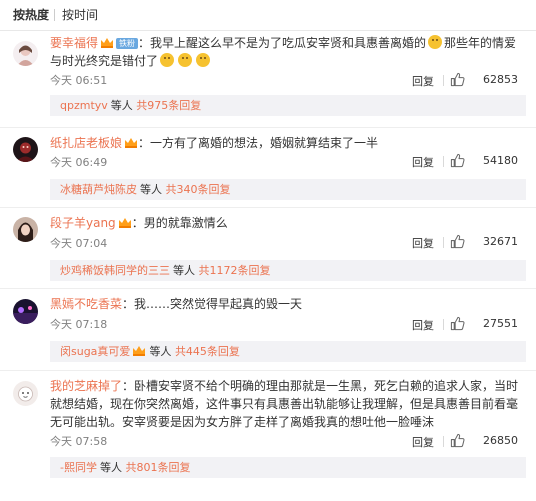 The width and height of the screenshot is (536, 501). I want to click on sub-replies-bar: 冰糖葫芦炖陈皮 等人 共340条回复, so click(288, 189).